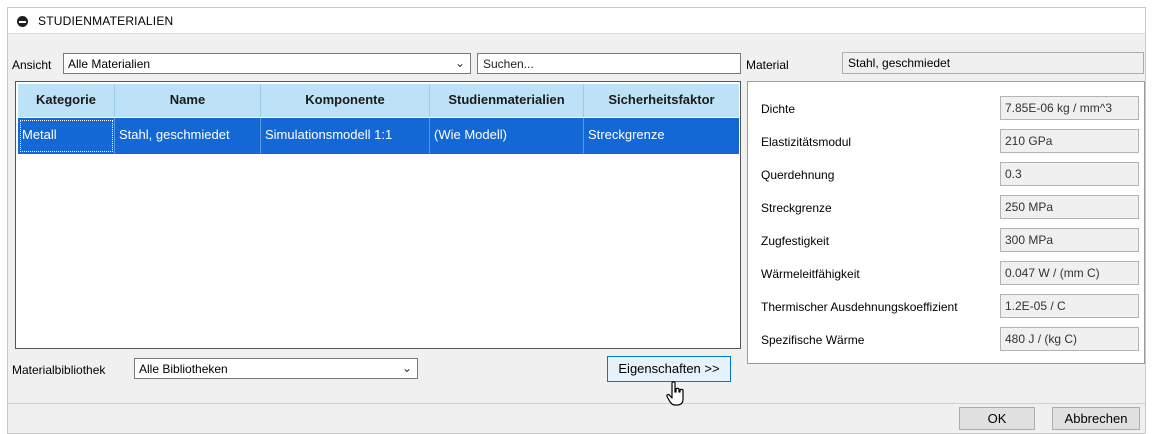 The image size is (1154, 434). Describe the element at coordinates (1013, 174) in the screenshot. I see `property-value-text: 0.3` at that location.